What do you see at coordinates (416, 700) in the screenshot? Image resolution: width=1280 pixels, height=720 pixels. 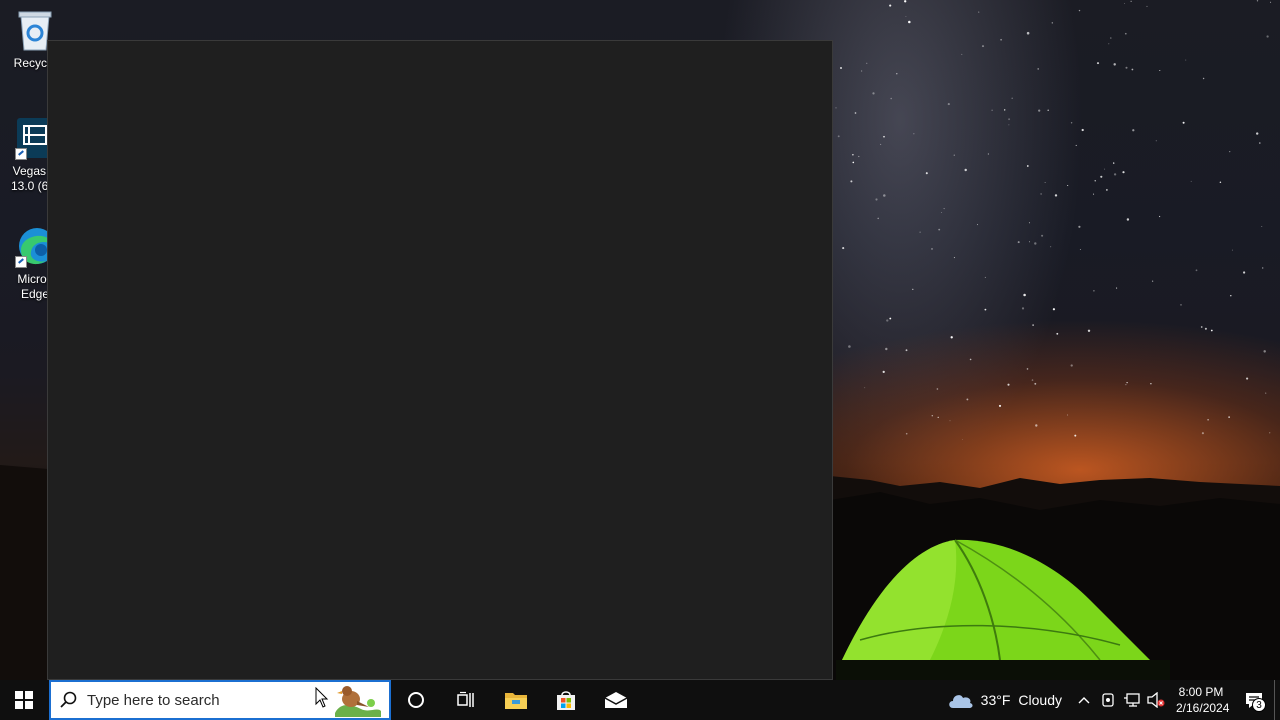 I see `cortana-button` at bounding box center [416, 700].